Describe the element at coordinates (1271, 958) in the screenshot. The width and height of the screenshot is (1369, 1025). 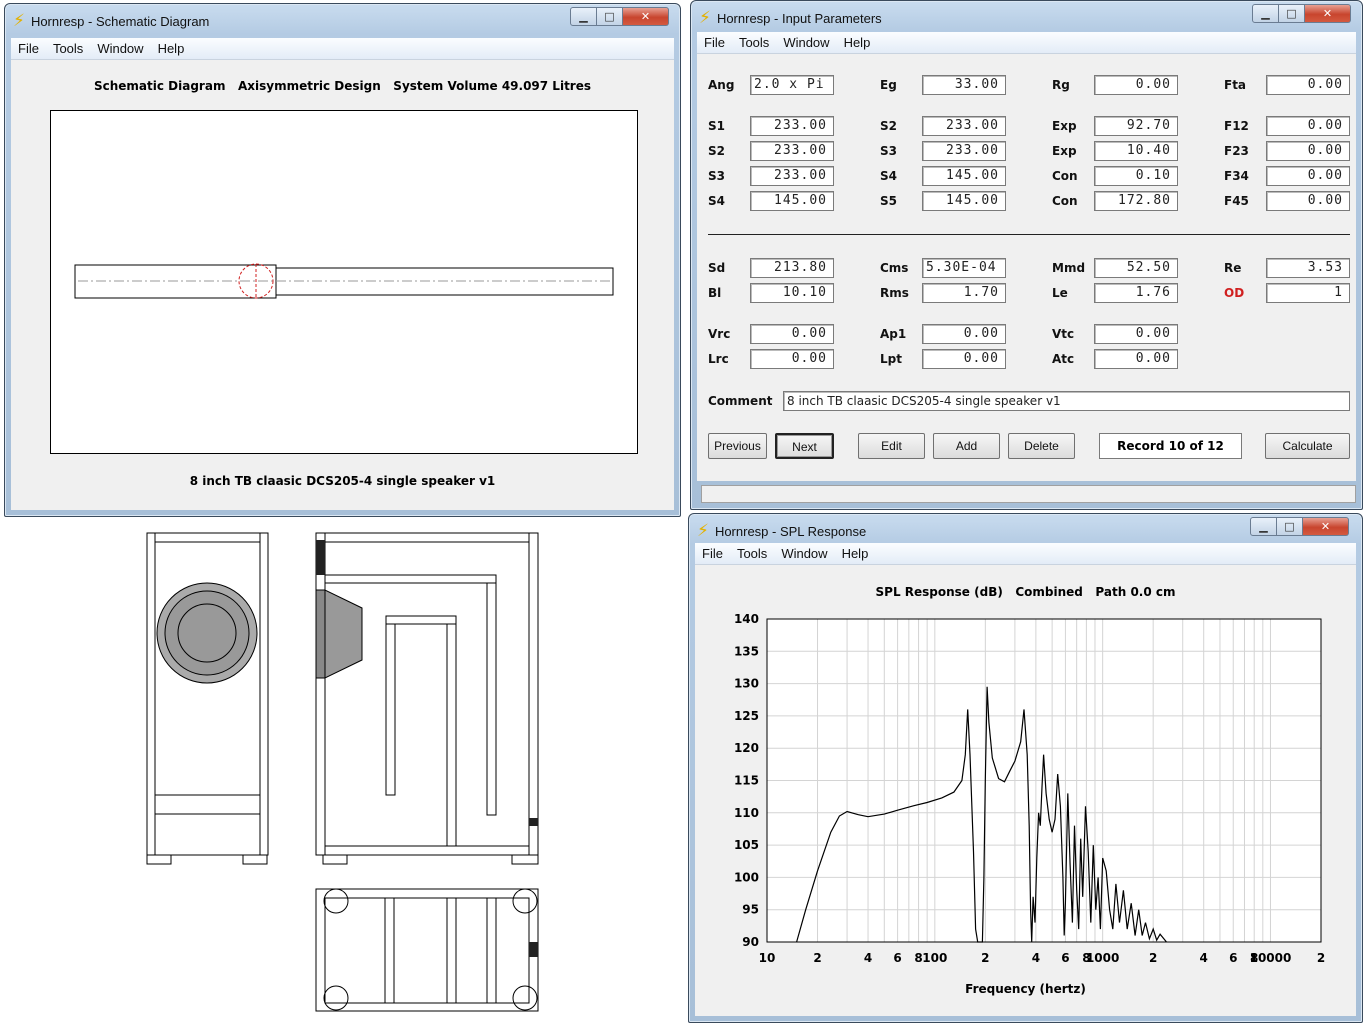
I see `x-tick-label: 10000` at that location.